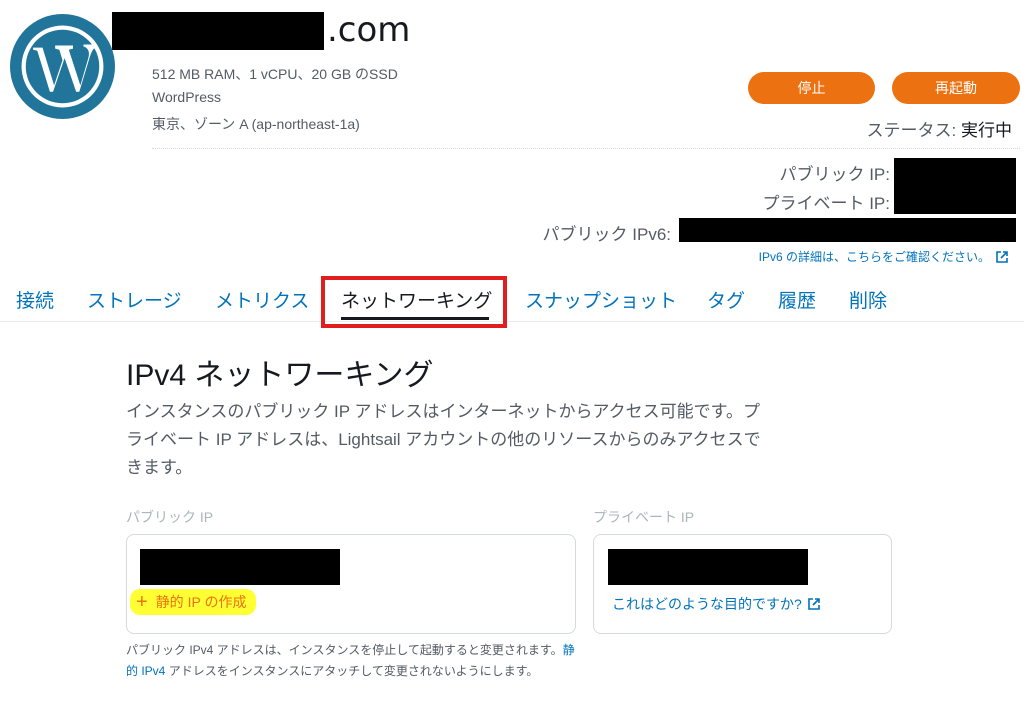 This screenshot has height=708, width=1024. What do you see at coordinates (797, 299) in the screenshot?
I see `tab-history: 履歴` at bounding box center [797, 299].